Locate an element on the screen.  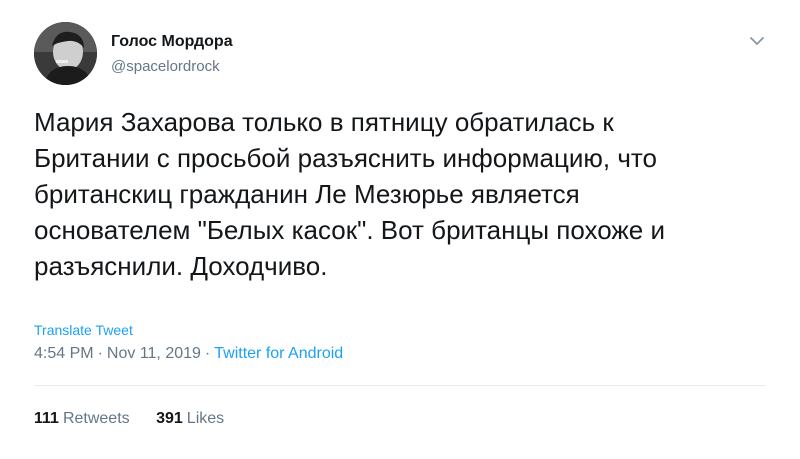
retweets-count: 111 is located at coordinates (46, 418).